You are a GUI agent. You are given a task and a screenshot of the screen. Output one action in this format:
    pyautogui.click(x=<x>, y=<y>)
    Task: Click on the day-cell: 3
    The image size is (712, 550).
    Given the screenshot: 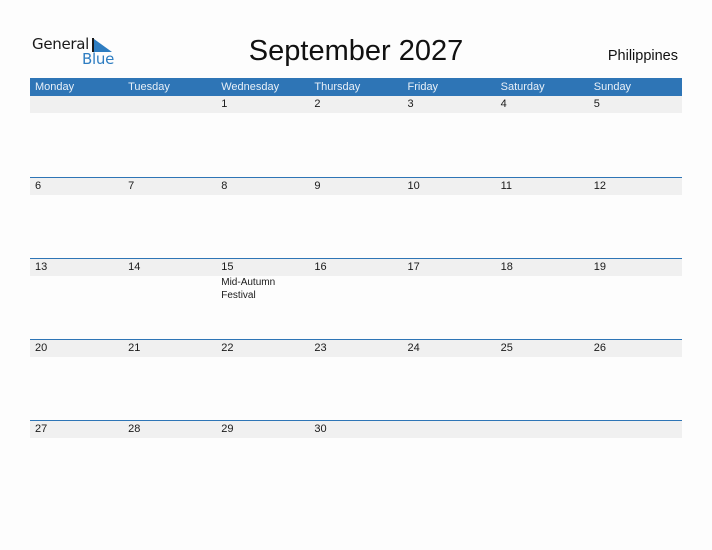 What is the action you would take?
    pyautogui.click(x=449, y=104)
    